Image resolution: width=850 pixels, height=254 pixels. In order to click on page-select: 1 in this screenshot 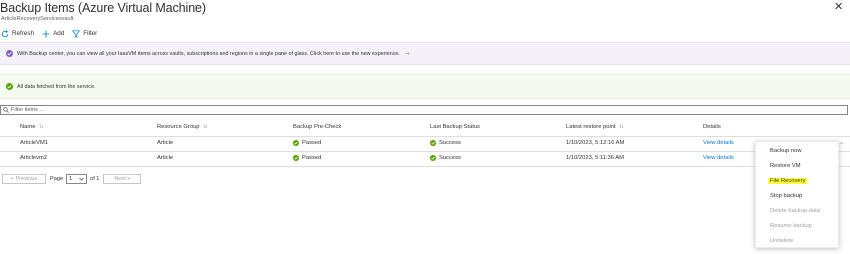, I will do `click(77, 179)`.